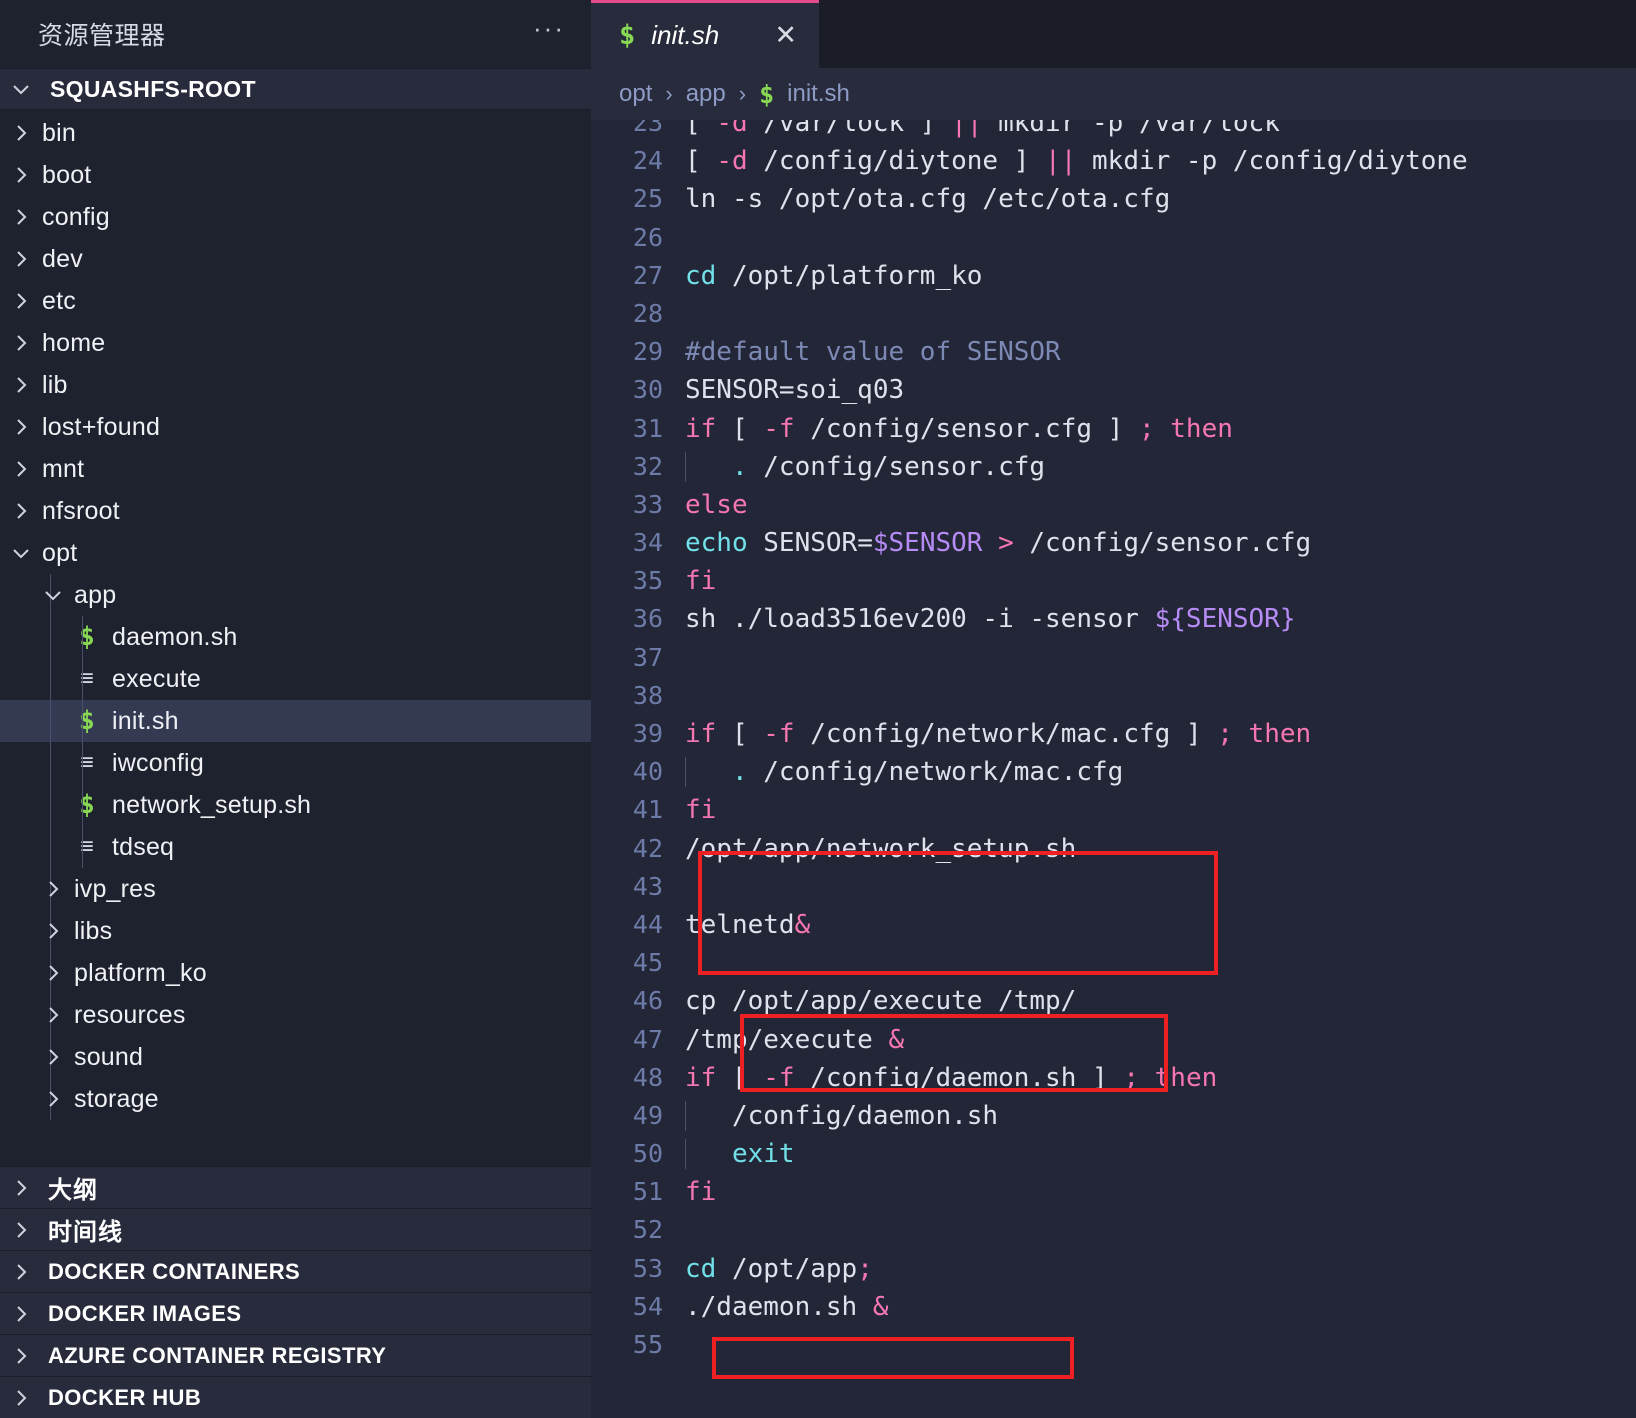 Image resolution: width=1636 pixels, height=1418 pixels. What do you see at coordinates (1113, 1269) in the screenshot?
I see `code-line-53: 53 cd /opt/app;` at bounding box center [1113, 1269].